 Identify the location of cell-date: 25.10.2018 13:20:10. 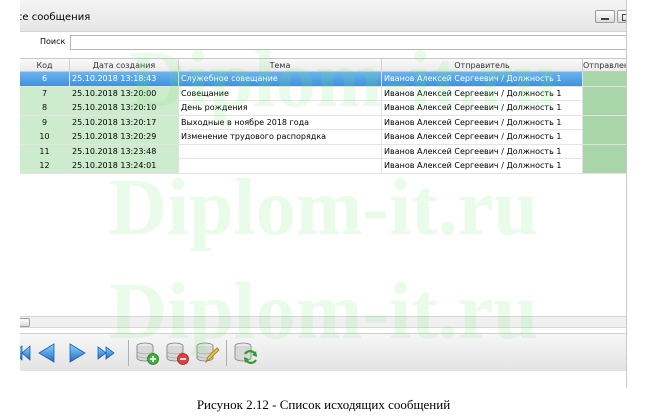
(124, 108).